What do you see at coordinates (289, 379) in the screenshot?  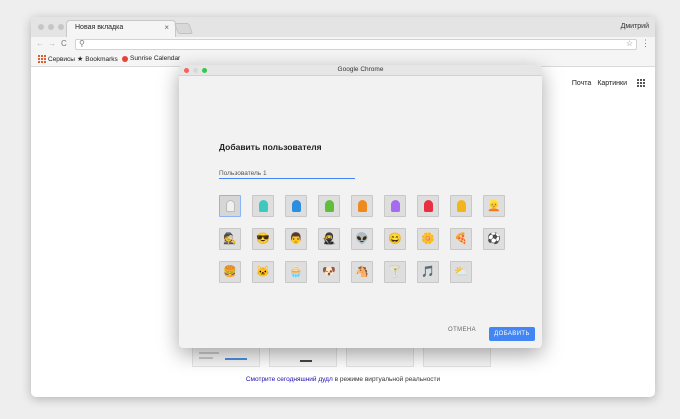 I see `doodle-link: Смотрите сегодняшний дудл` at bounding box center [289, 379].